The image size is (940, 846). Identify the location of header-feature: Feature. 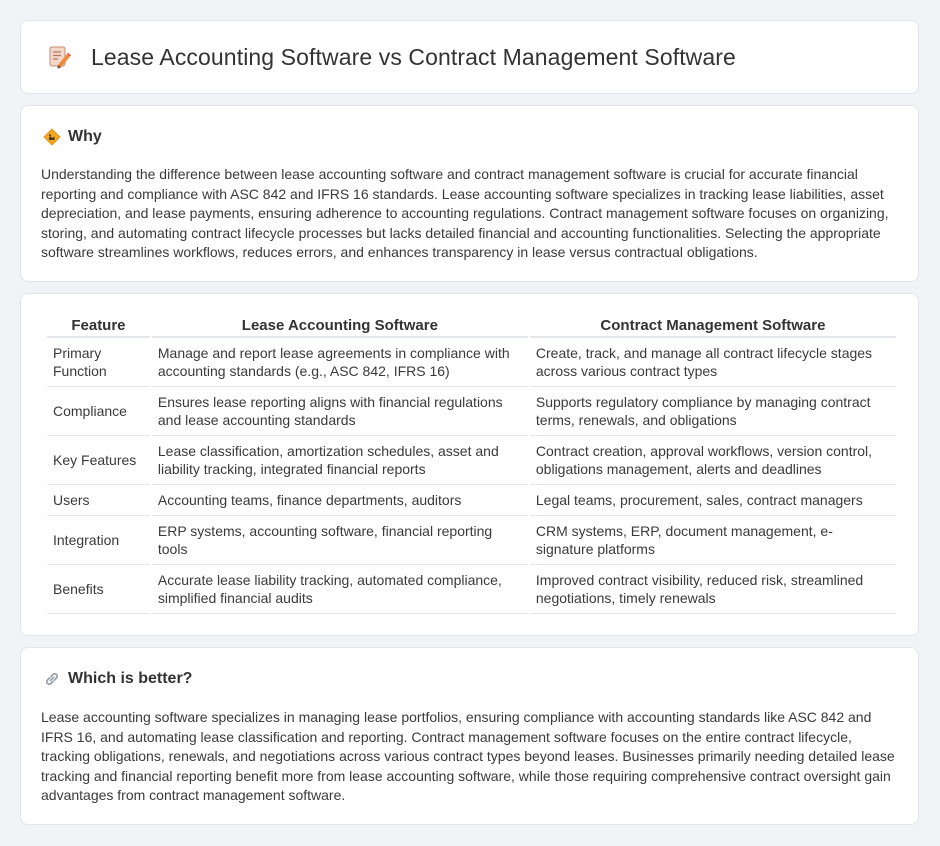
(98, 327).